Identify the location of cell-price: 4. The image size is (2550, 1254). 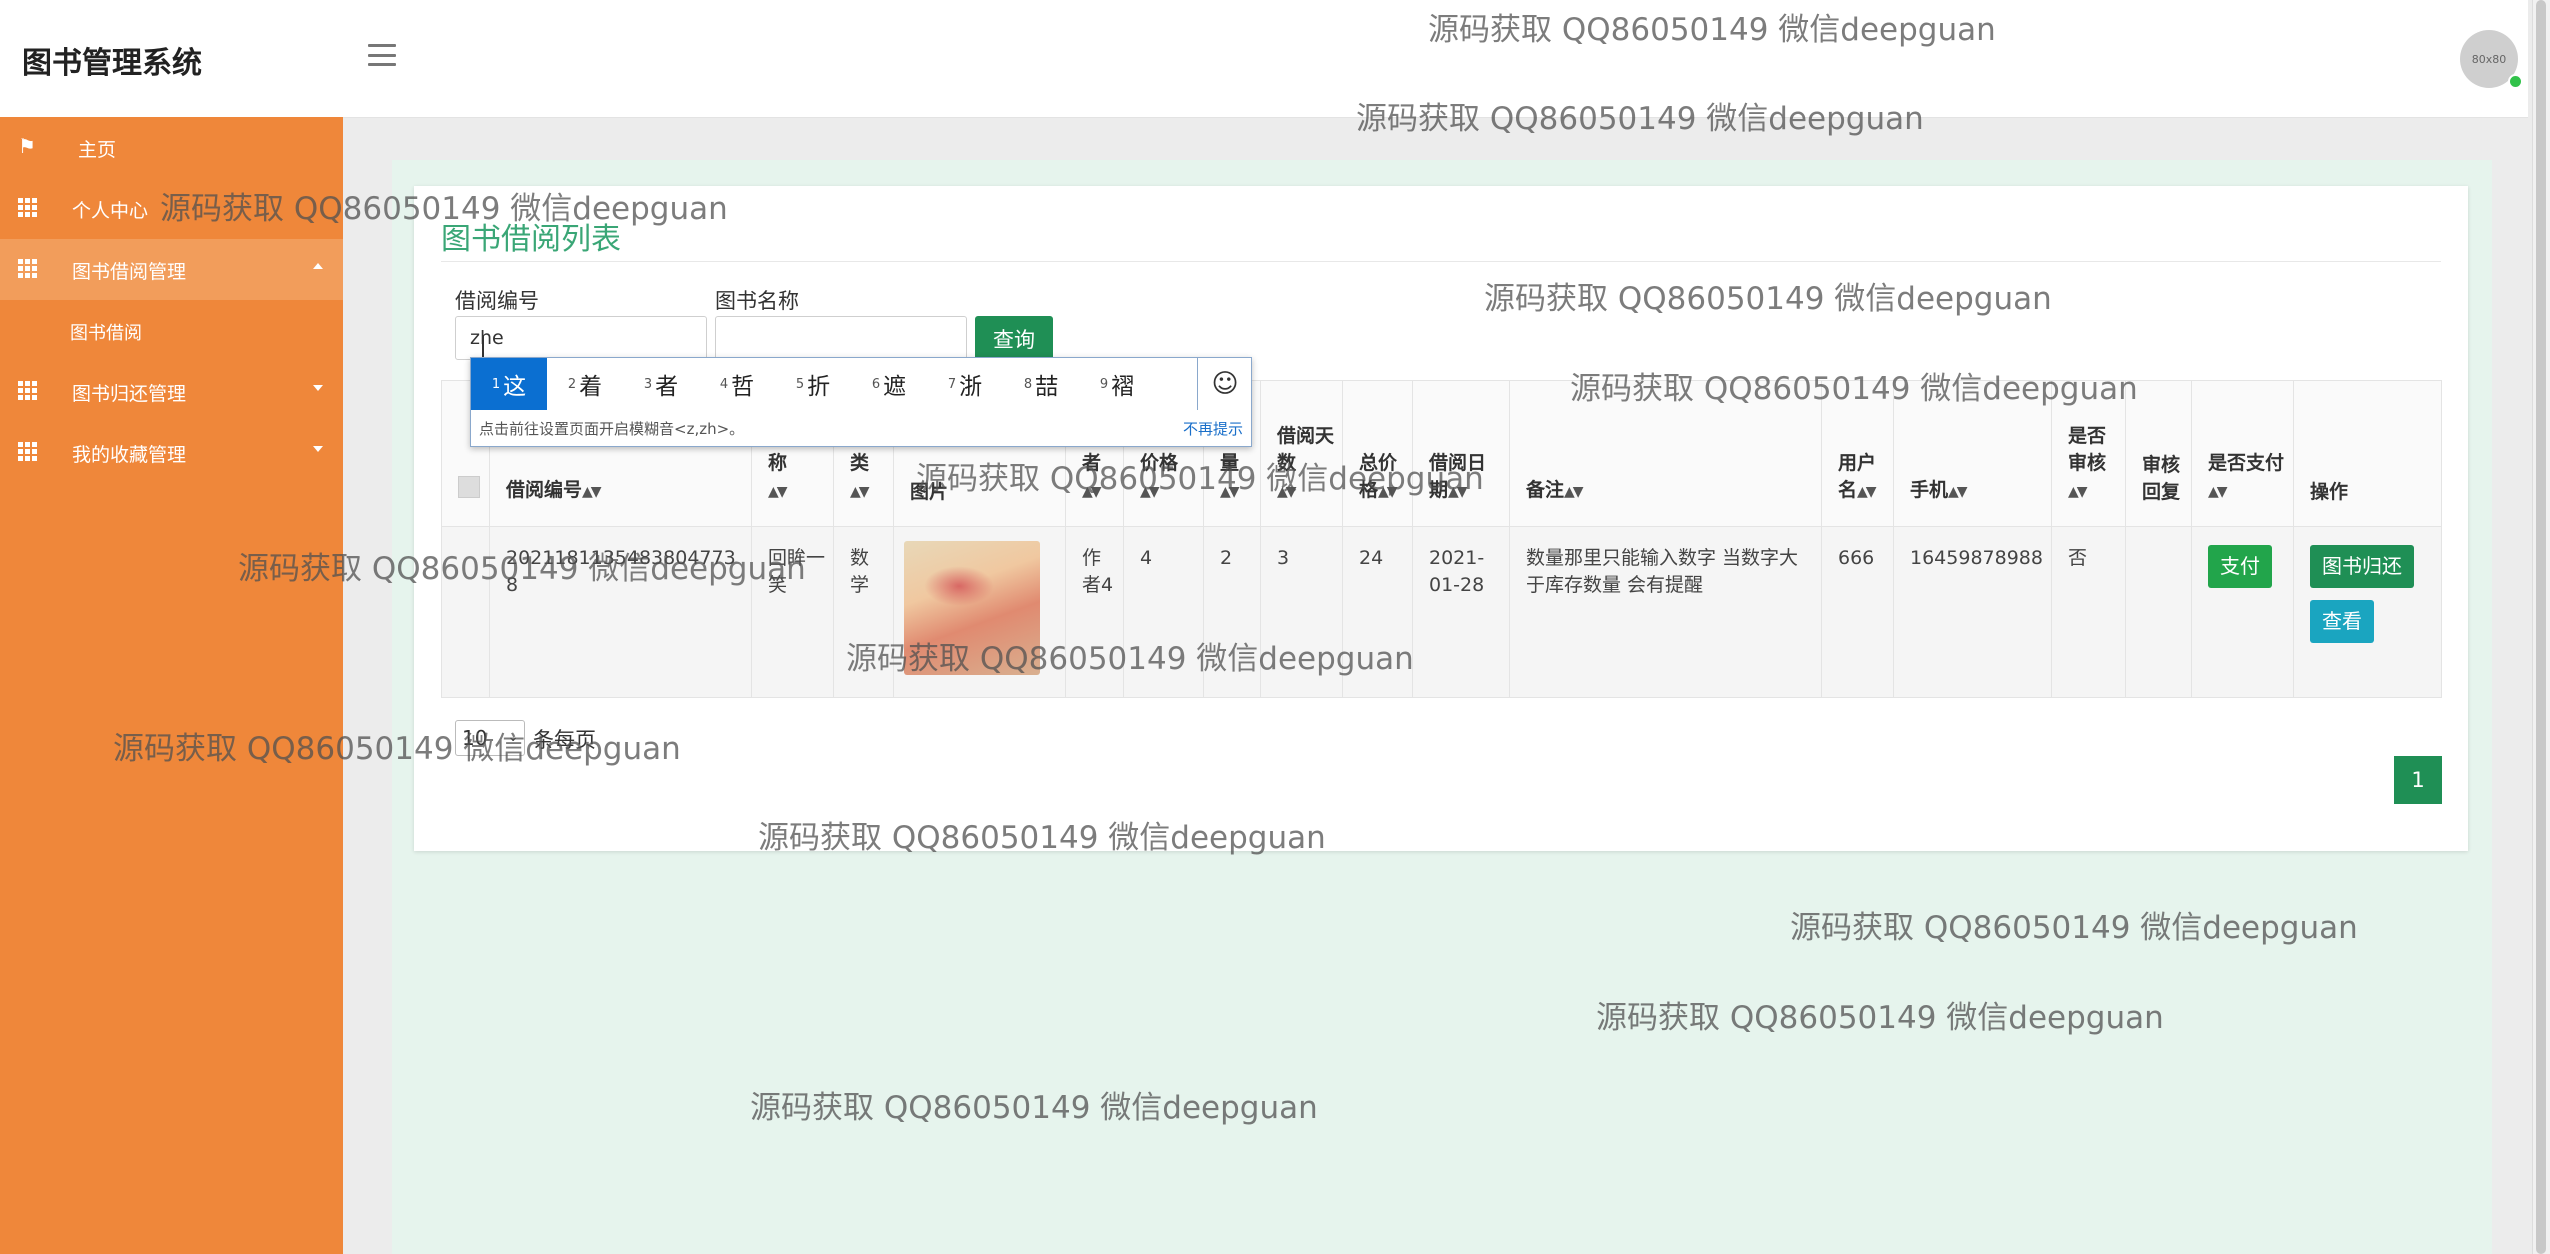
(1163, 612).